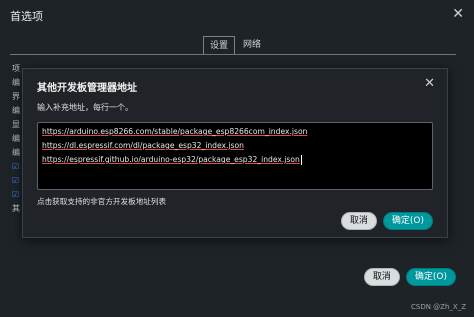 This screenshot has width=474, height=317. Describe the element at coordinates (16, 68) in the screenshot. I see `settings-row: 项` at that location.